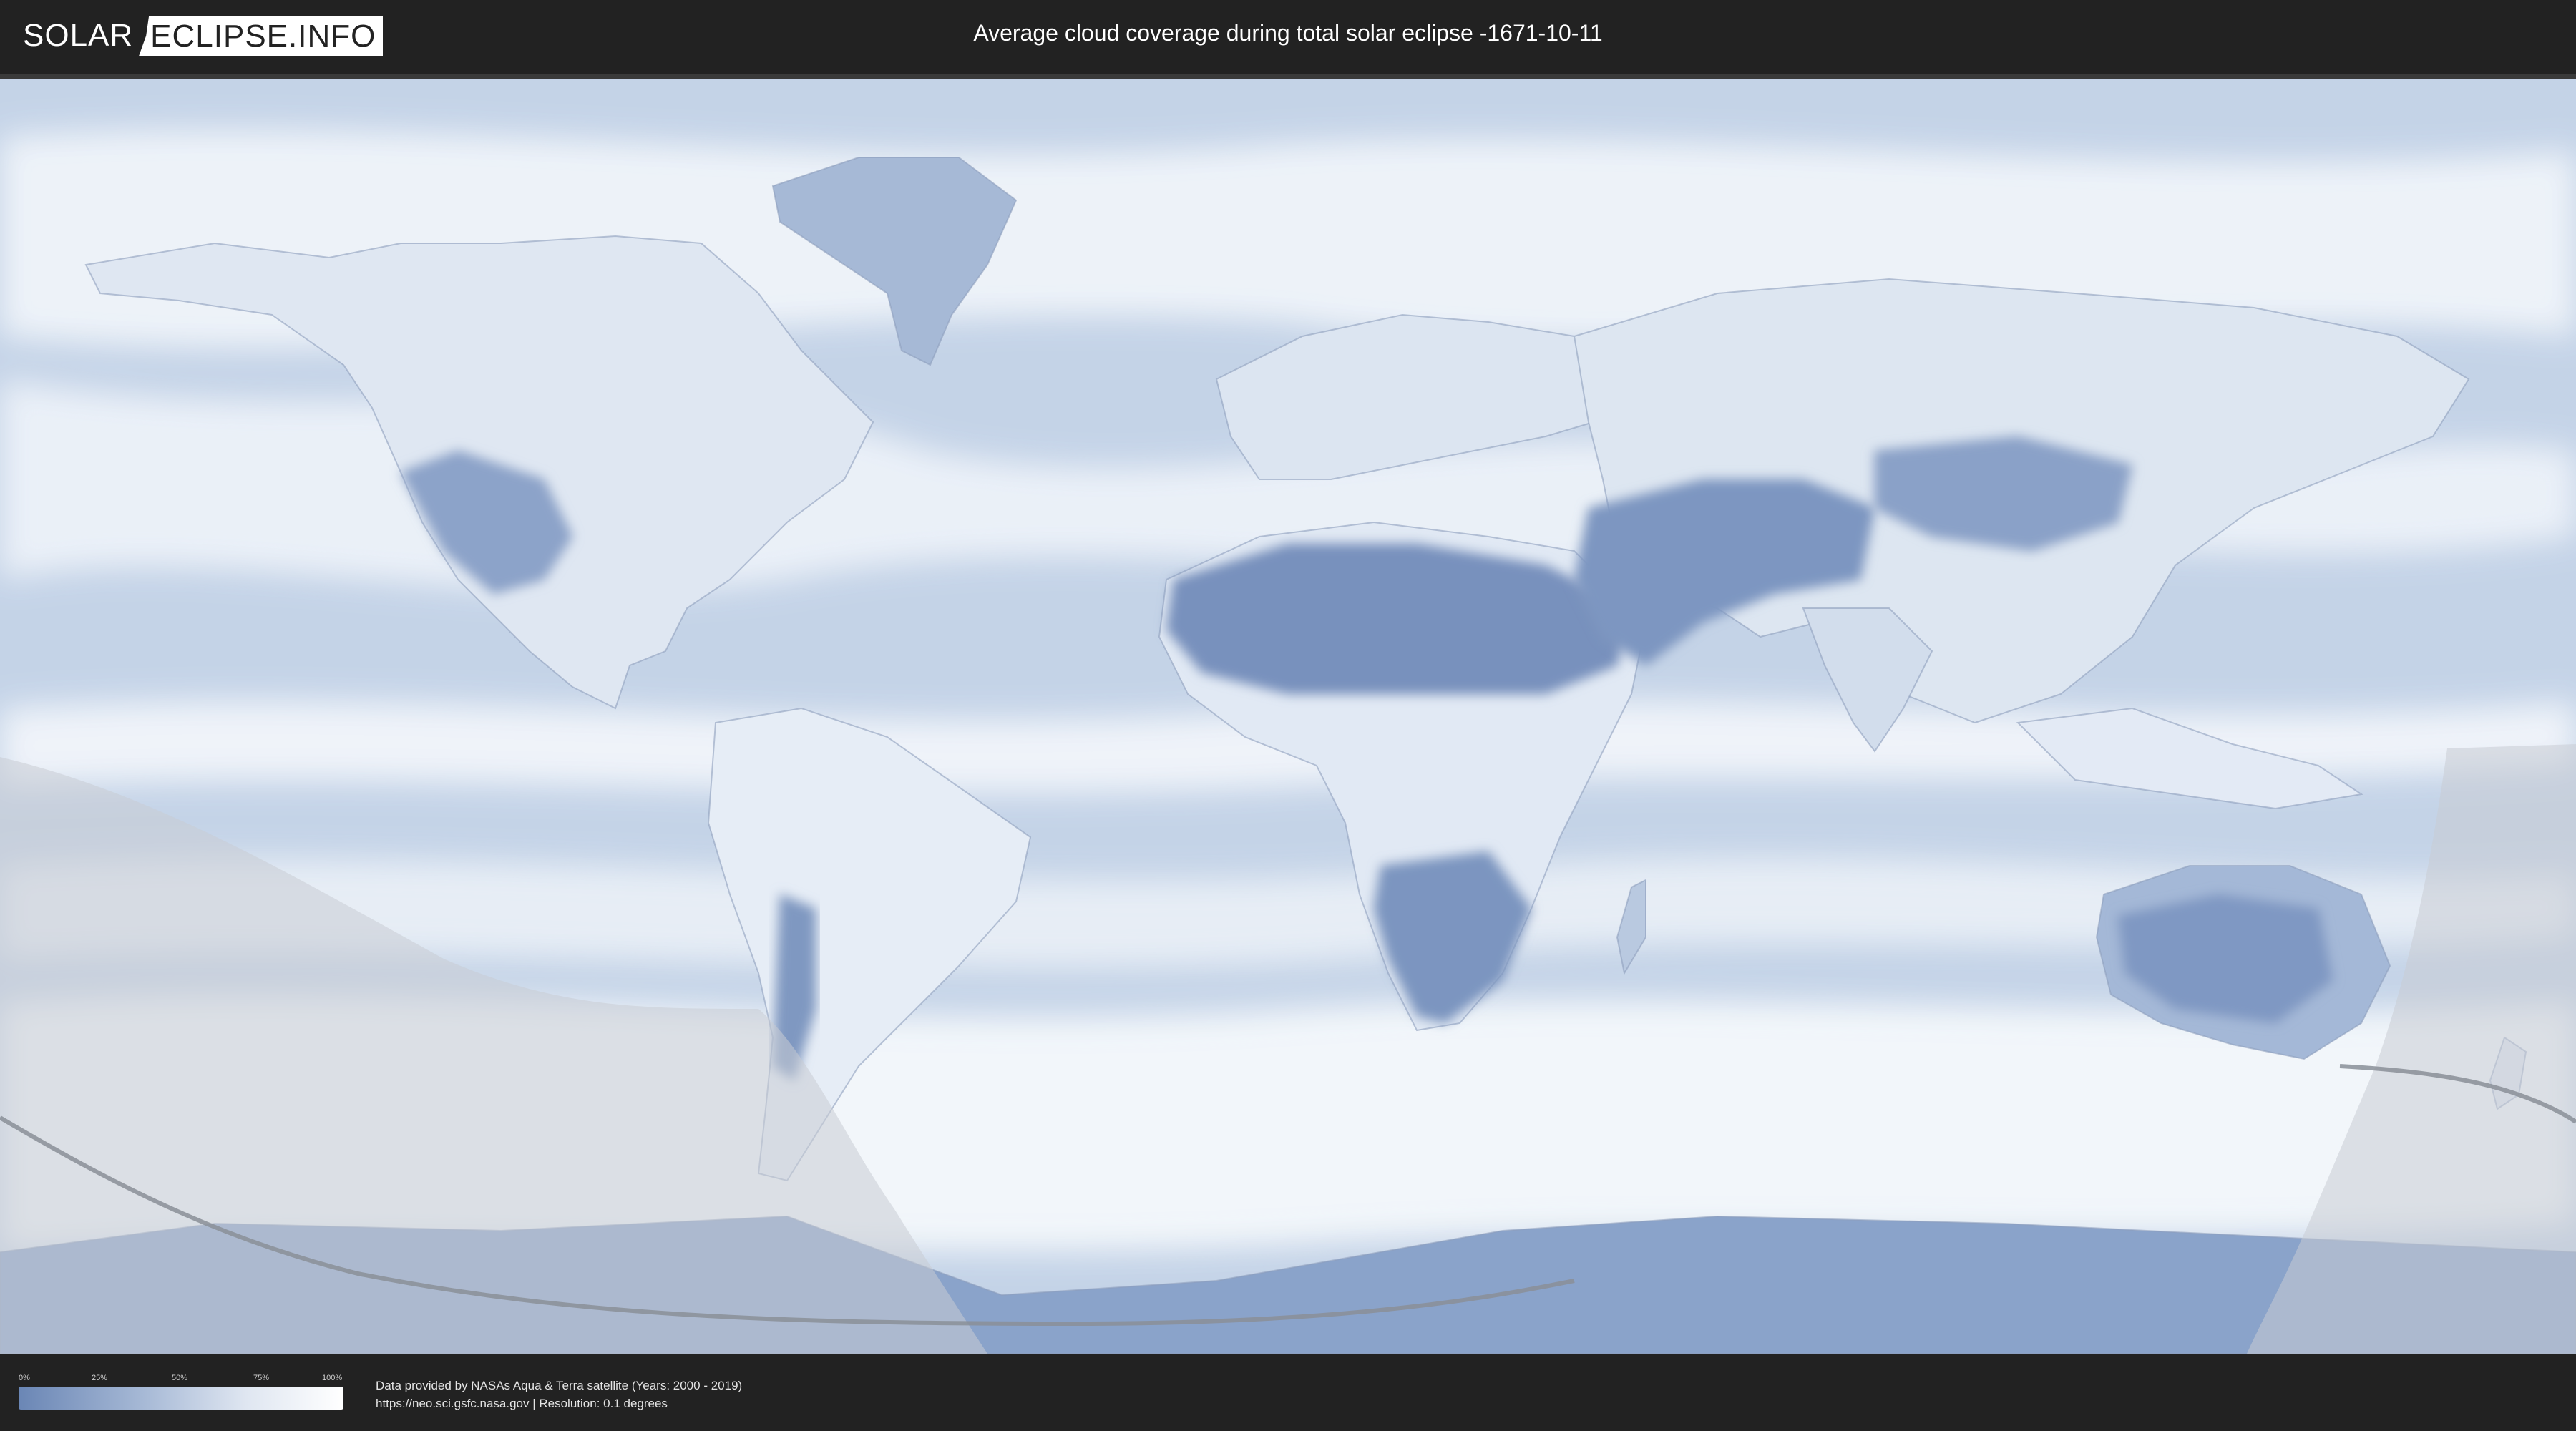 This screenshot has height=1431, width=2576. What do you see at coordinates (261, 1378) in the screenshot?
I see `legend-tick-75: 75%` at bounding box center [261, 1378].